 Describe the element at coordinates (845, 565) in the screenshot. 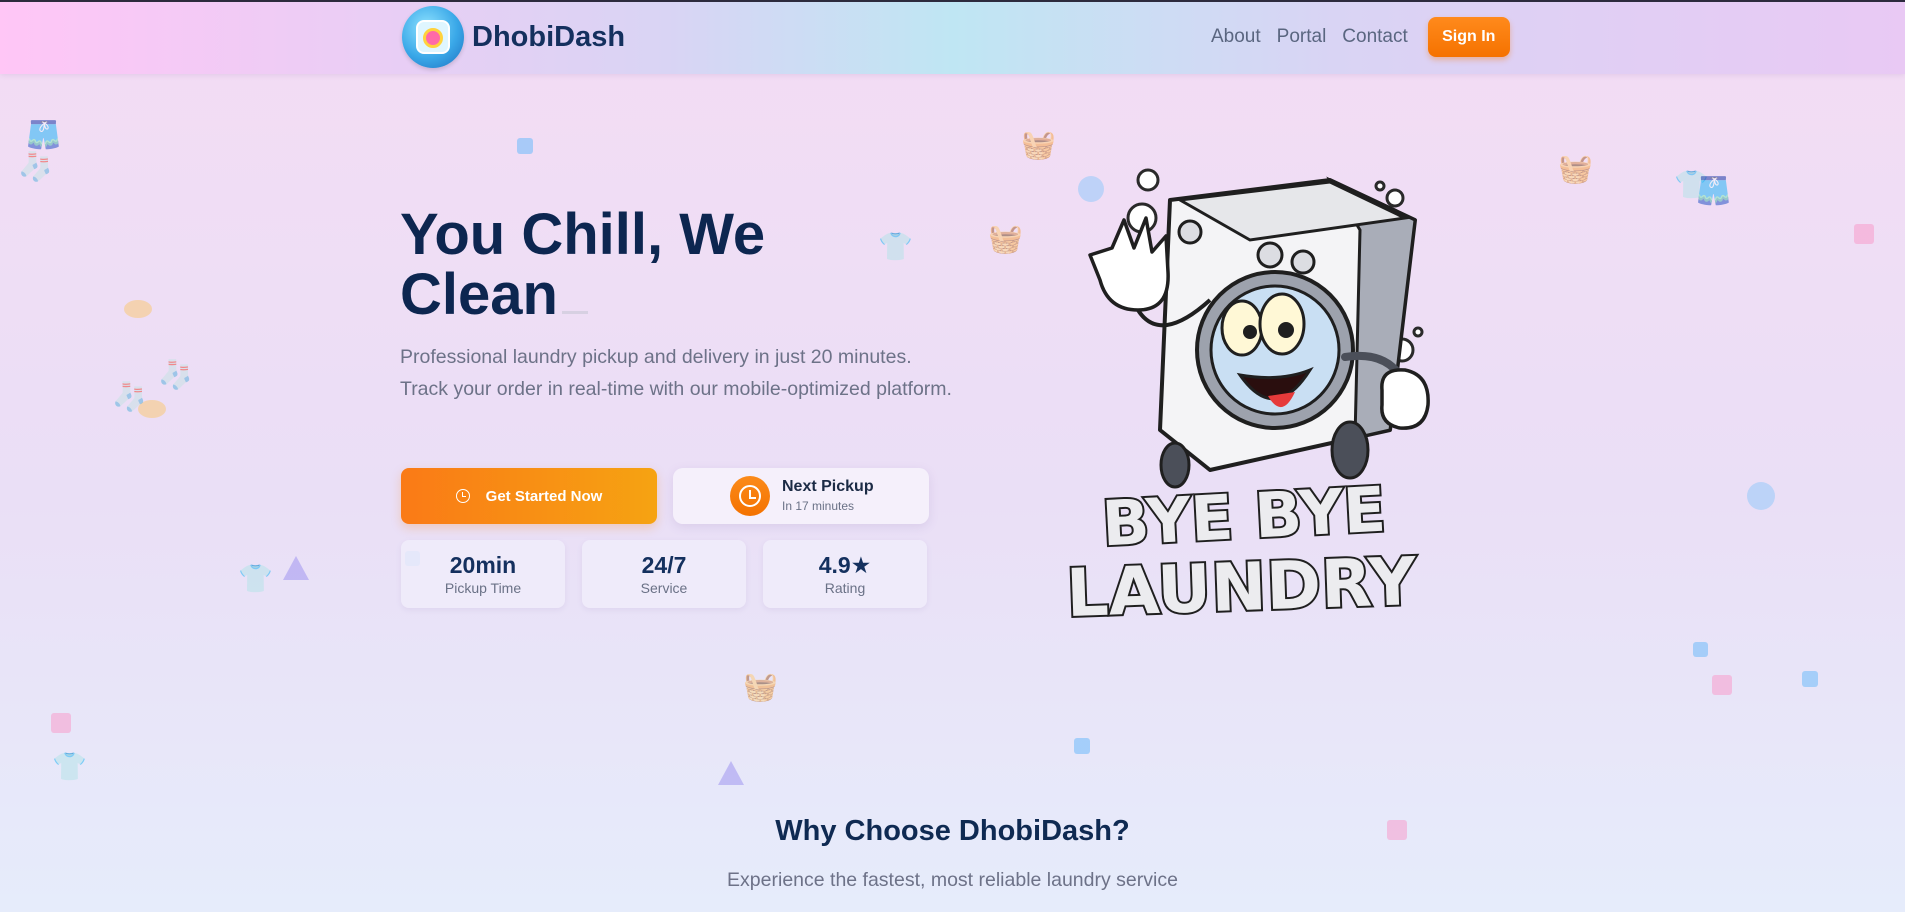

I see `stat-value: 4.9★` at that location.